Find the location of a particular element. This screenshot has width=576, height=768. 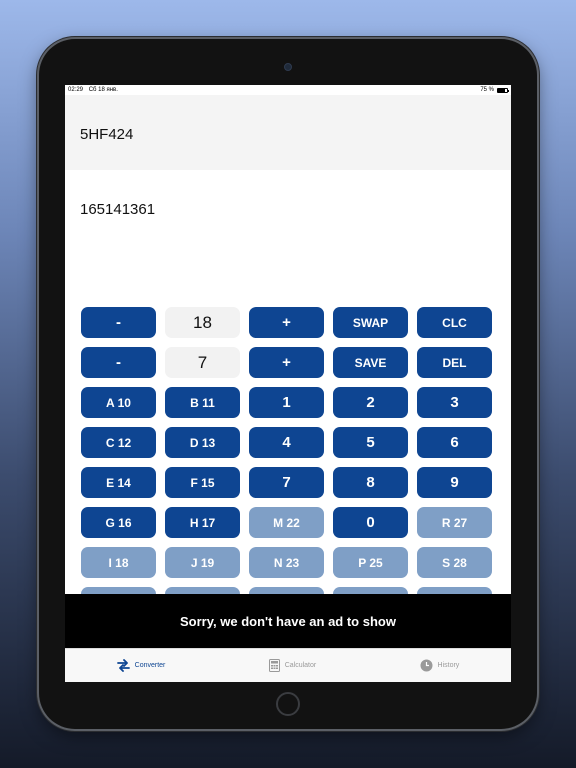

digit-8-key: 8 is located at coordinates (370, 482).